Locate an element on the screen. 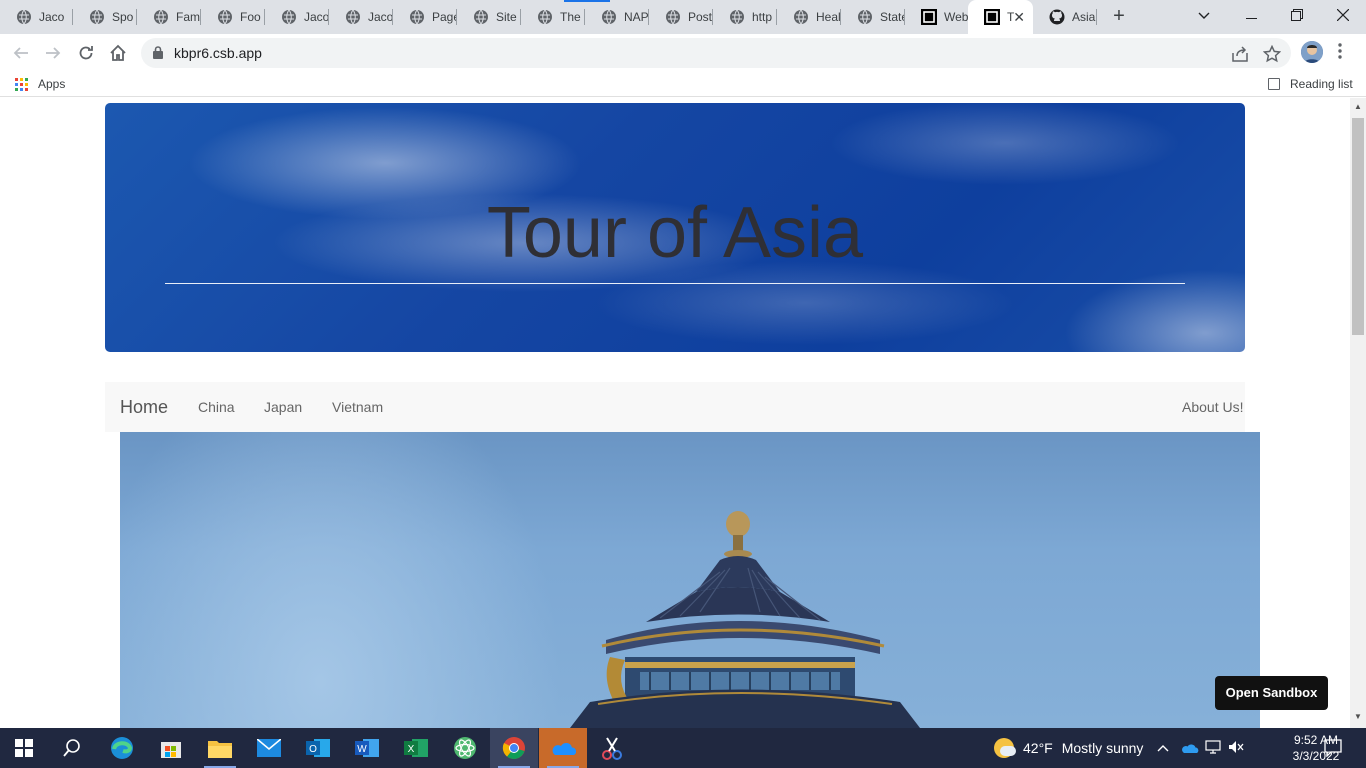 This screenshot has height=768, width=1366. forward-button is located at coordinates (53, 53).